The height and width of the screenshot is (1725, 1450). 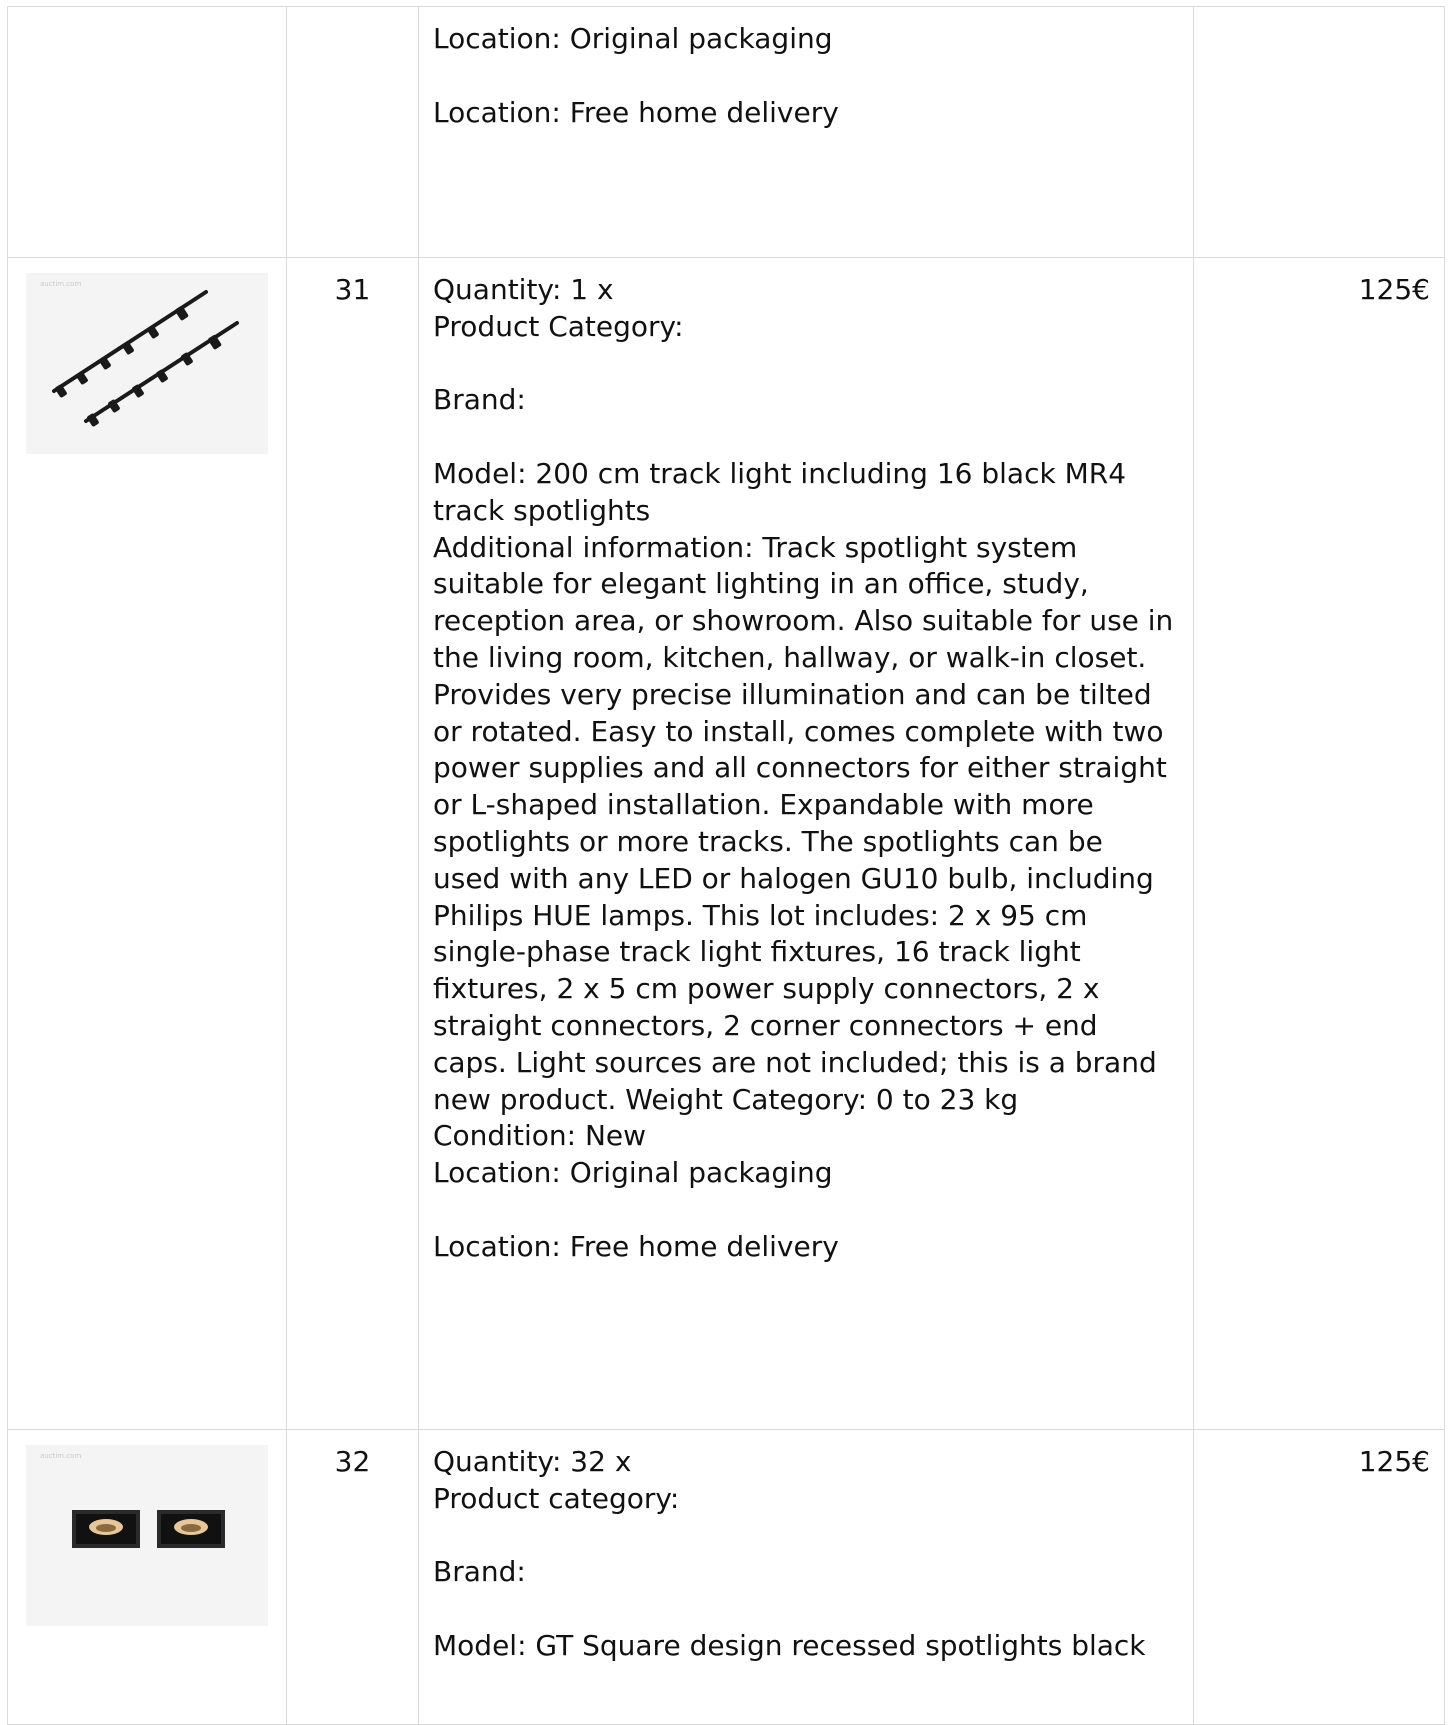 I want to click on lot-number-cell: 32, so click(x=352, y=1577).